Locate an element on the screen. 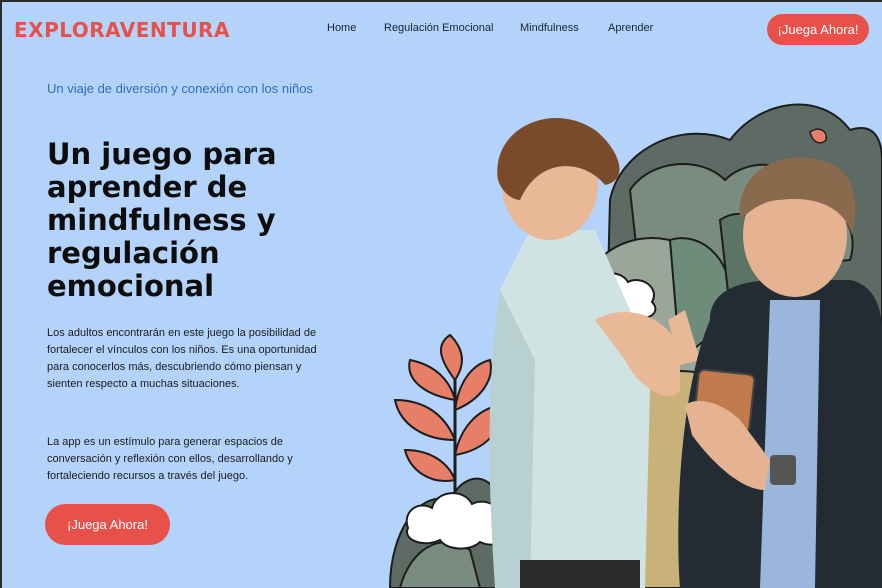  play-now-header-button: ¡Juega Ahora! is located at coordinates (818, 29).